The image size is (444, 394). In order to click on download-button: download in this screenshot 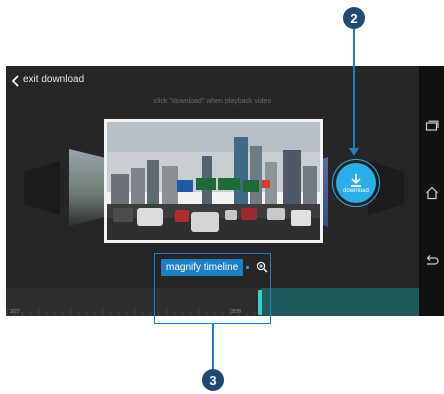, I will do `click(356, 183)`.